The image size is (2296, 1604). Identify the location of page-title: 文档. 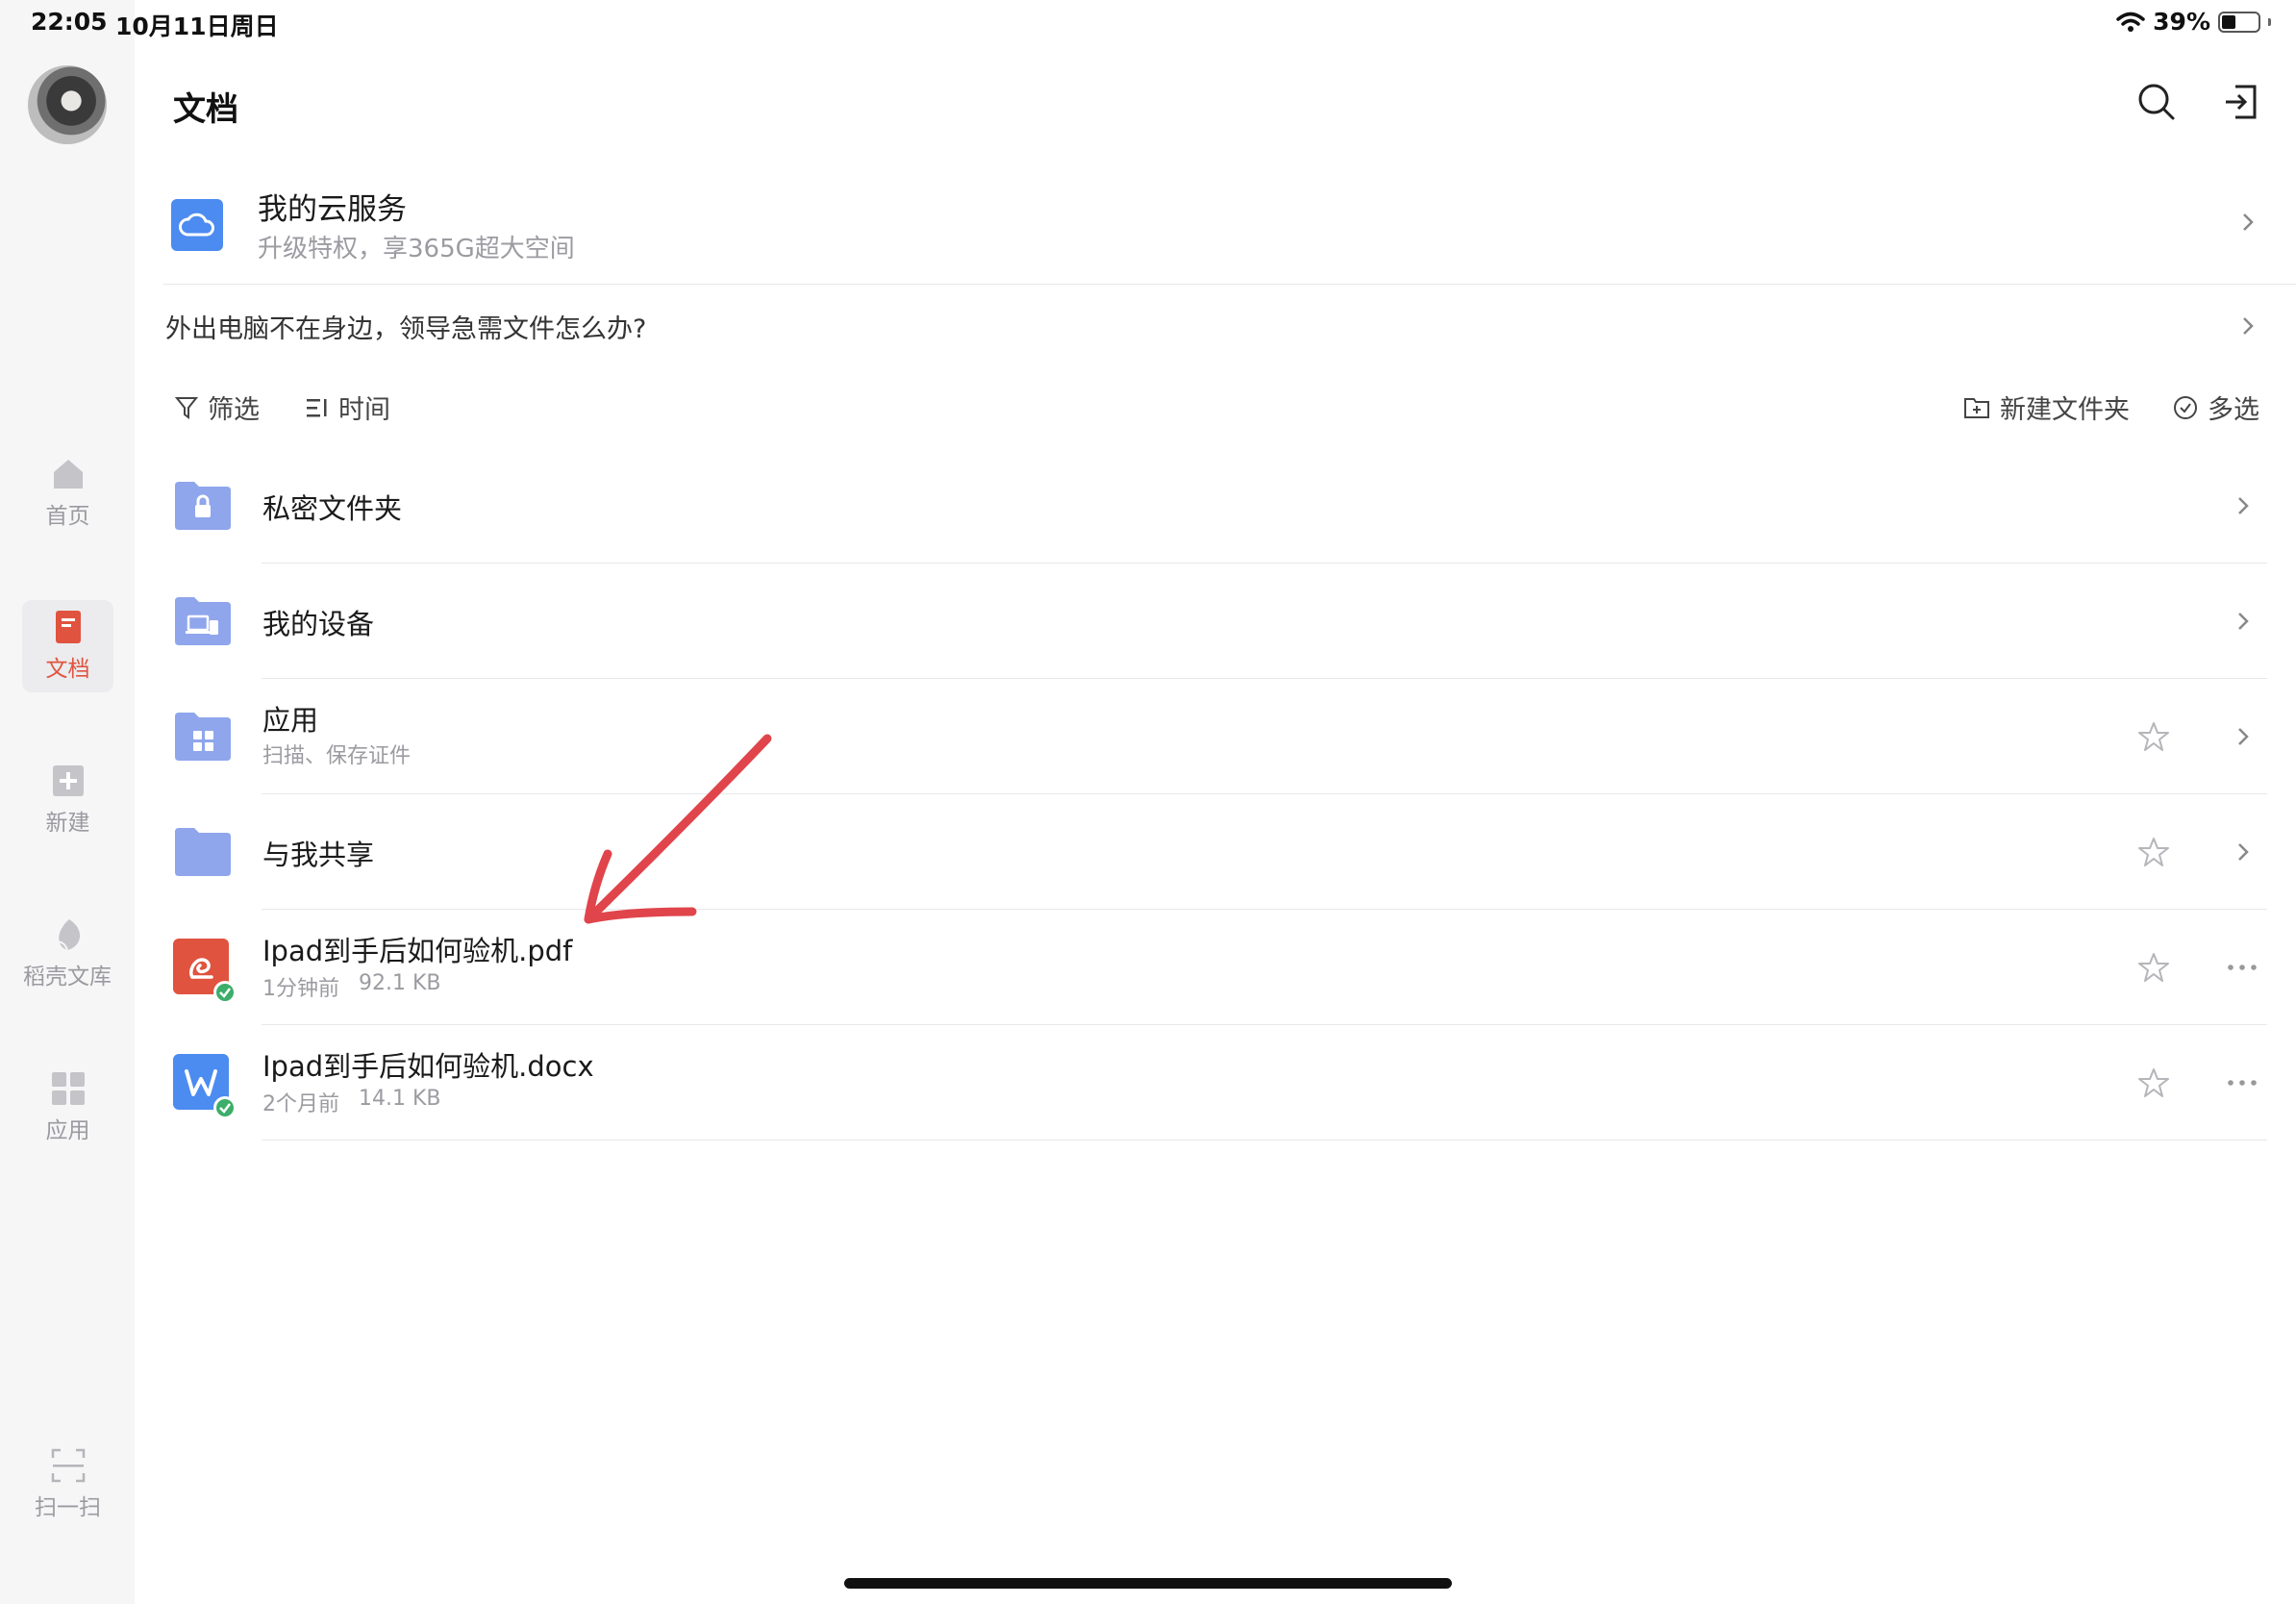
(205, 109).